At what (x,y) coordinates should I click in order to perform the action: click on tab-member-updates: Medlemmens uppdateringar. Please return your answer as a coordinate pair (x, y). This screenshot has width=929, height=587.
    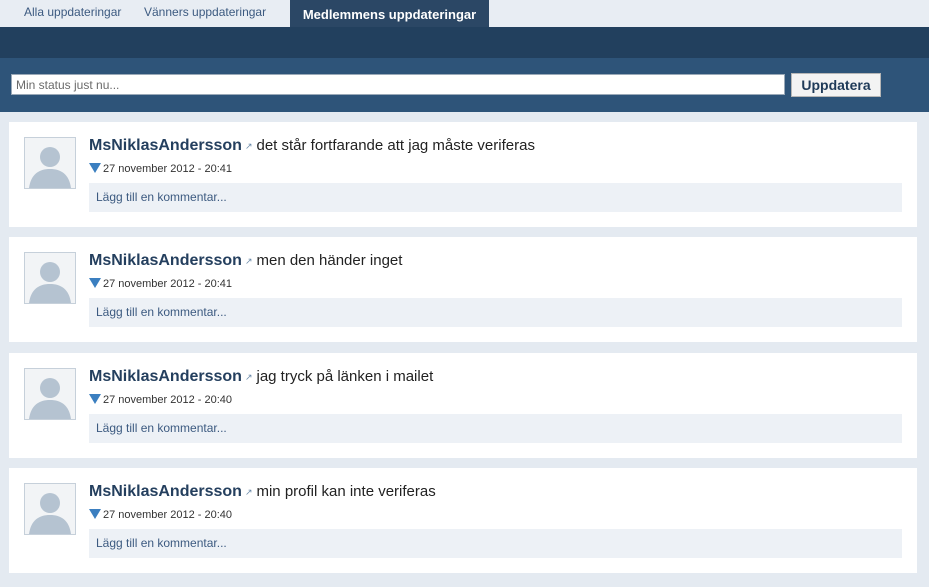
    Looking at the image, I should click on (389, 13).